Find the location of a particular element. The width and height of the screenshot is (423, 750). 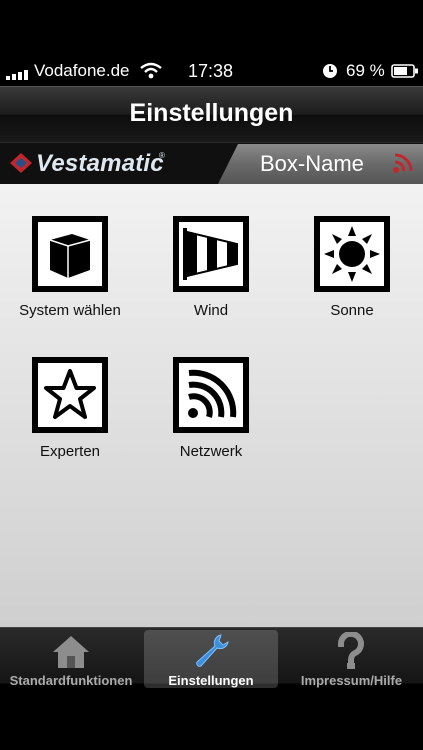

windsock-icon is located at coordinates (210, 254).